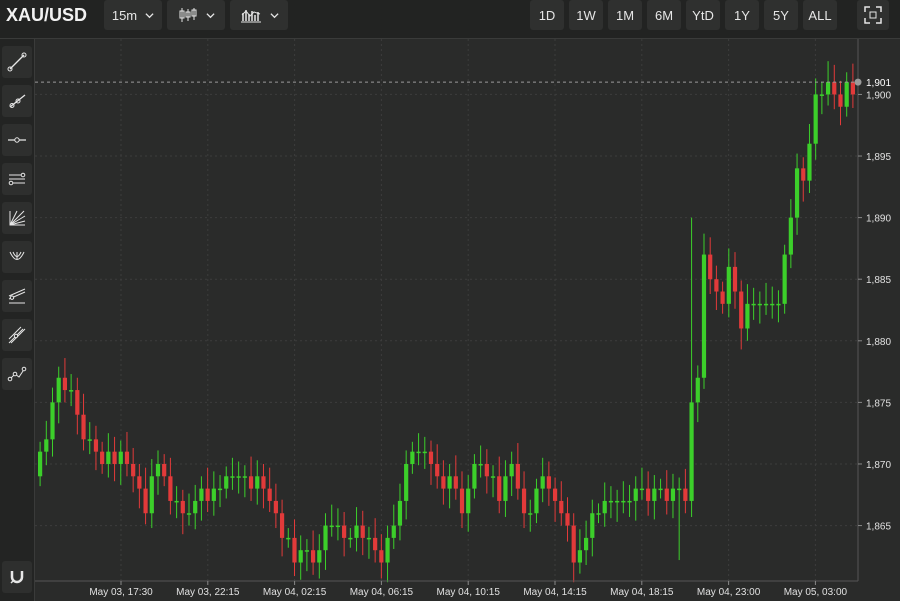 This screenshot has width=900, height=601. I want to click on x-tick-label: May 05, 03:00, so click(816, 592).